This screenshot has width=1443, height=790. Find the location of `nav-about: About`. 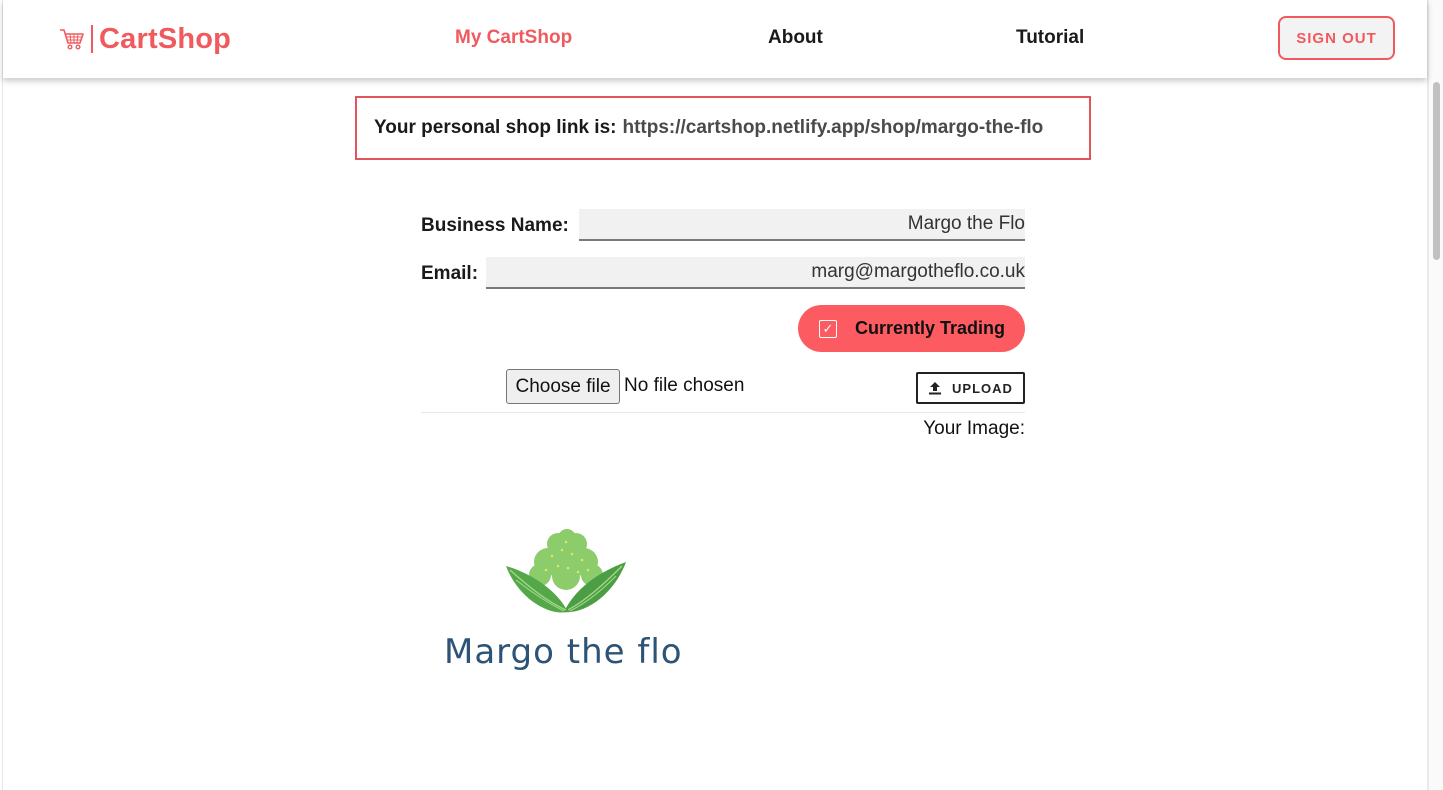

nav-about: About is located at coordinates (795, 38).